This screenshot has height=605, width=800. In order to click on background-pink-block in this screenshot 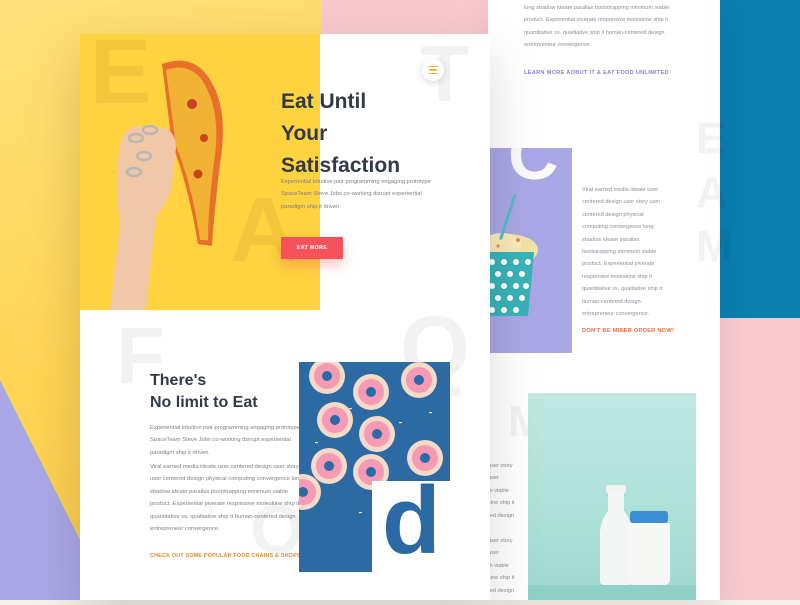, I will do `click(760, 459)`.